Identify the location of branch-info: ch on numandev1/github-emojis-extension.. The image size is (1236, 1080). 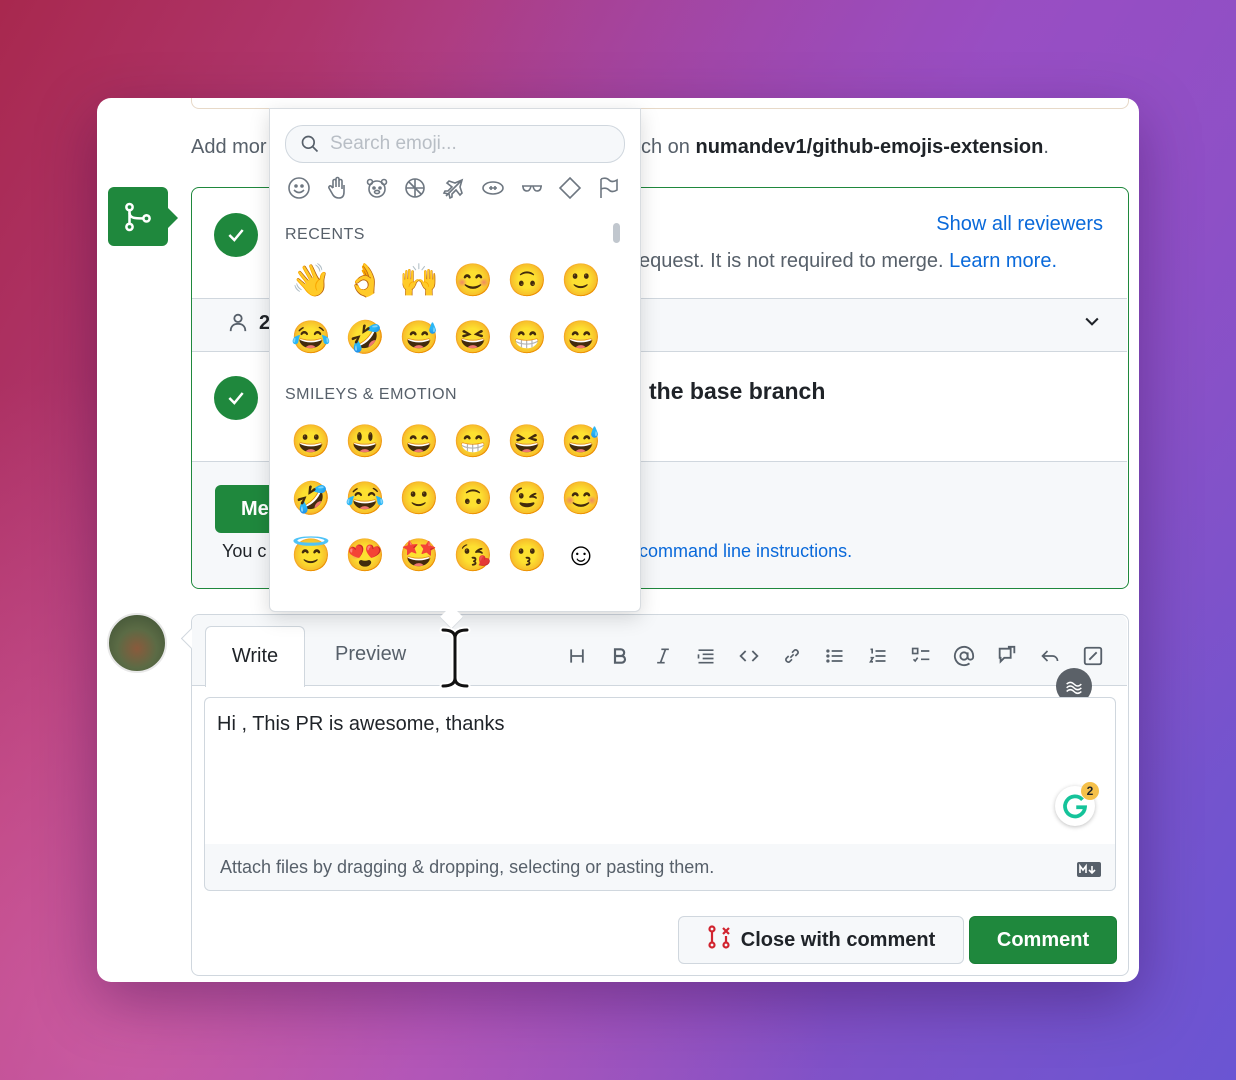
(845, 147).